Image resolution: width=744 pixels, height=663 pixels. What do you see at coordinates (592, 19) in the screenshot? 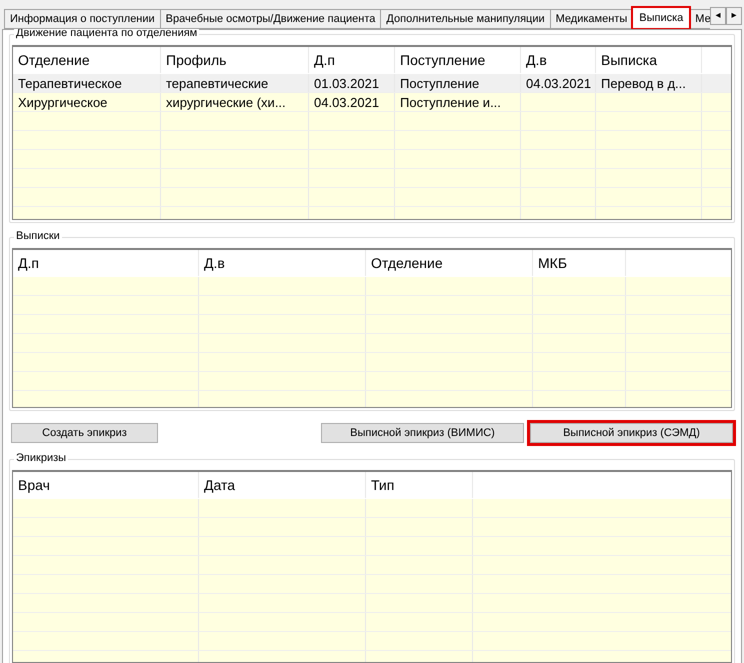
I see `tab: Медикаменты` at bounding box center [592, 19].